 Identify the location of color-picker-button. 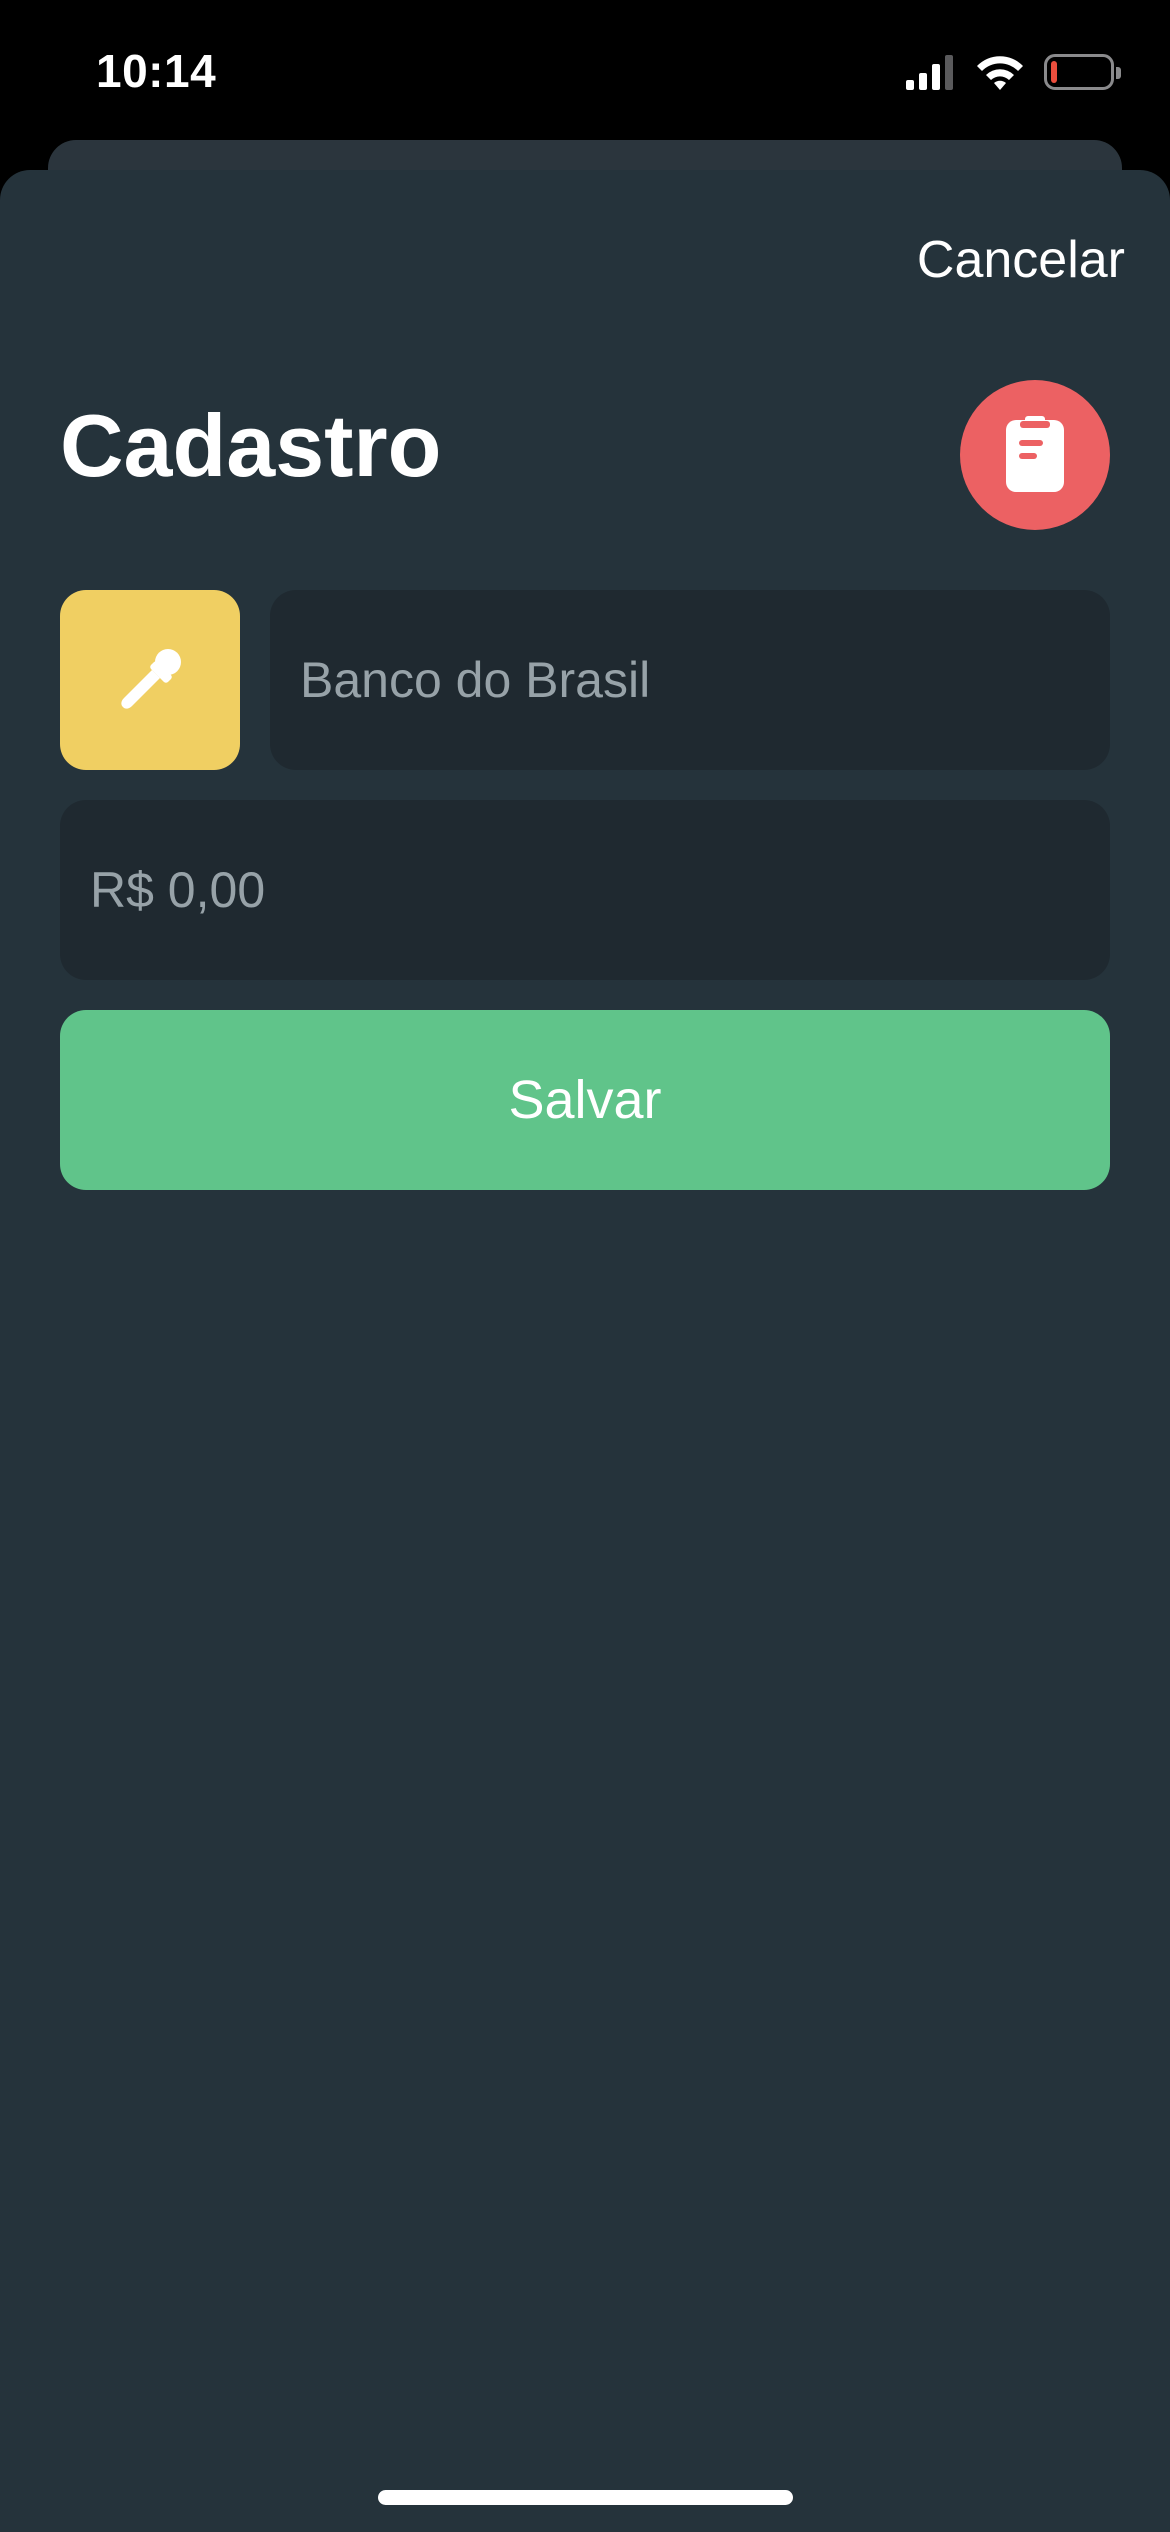
(150, 680).